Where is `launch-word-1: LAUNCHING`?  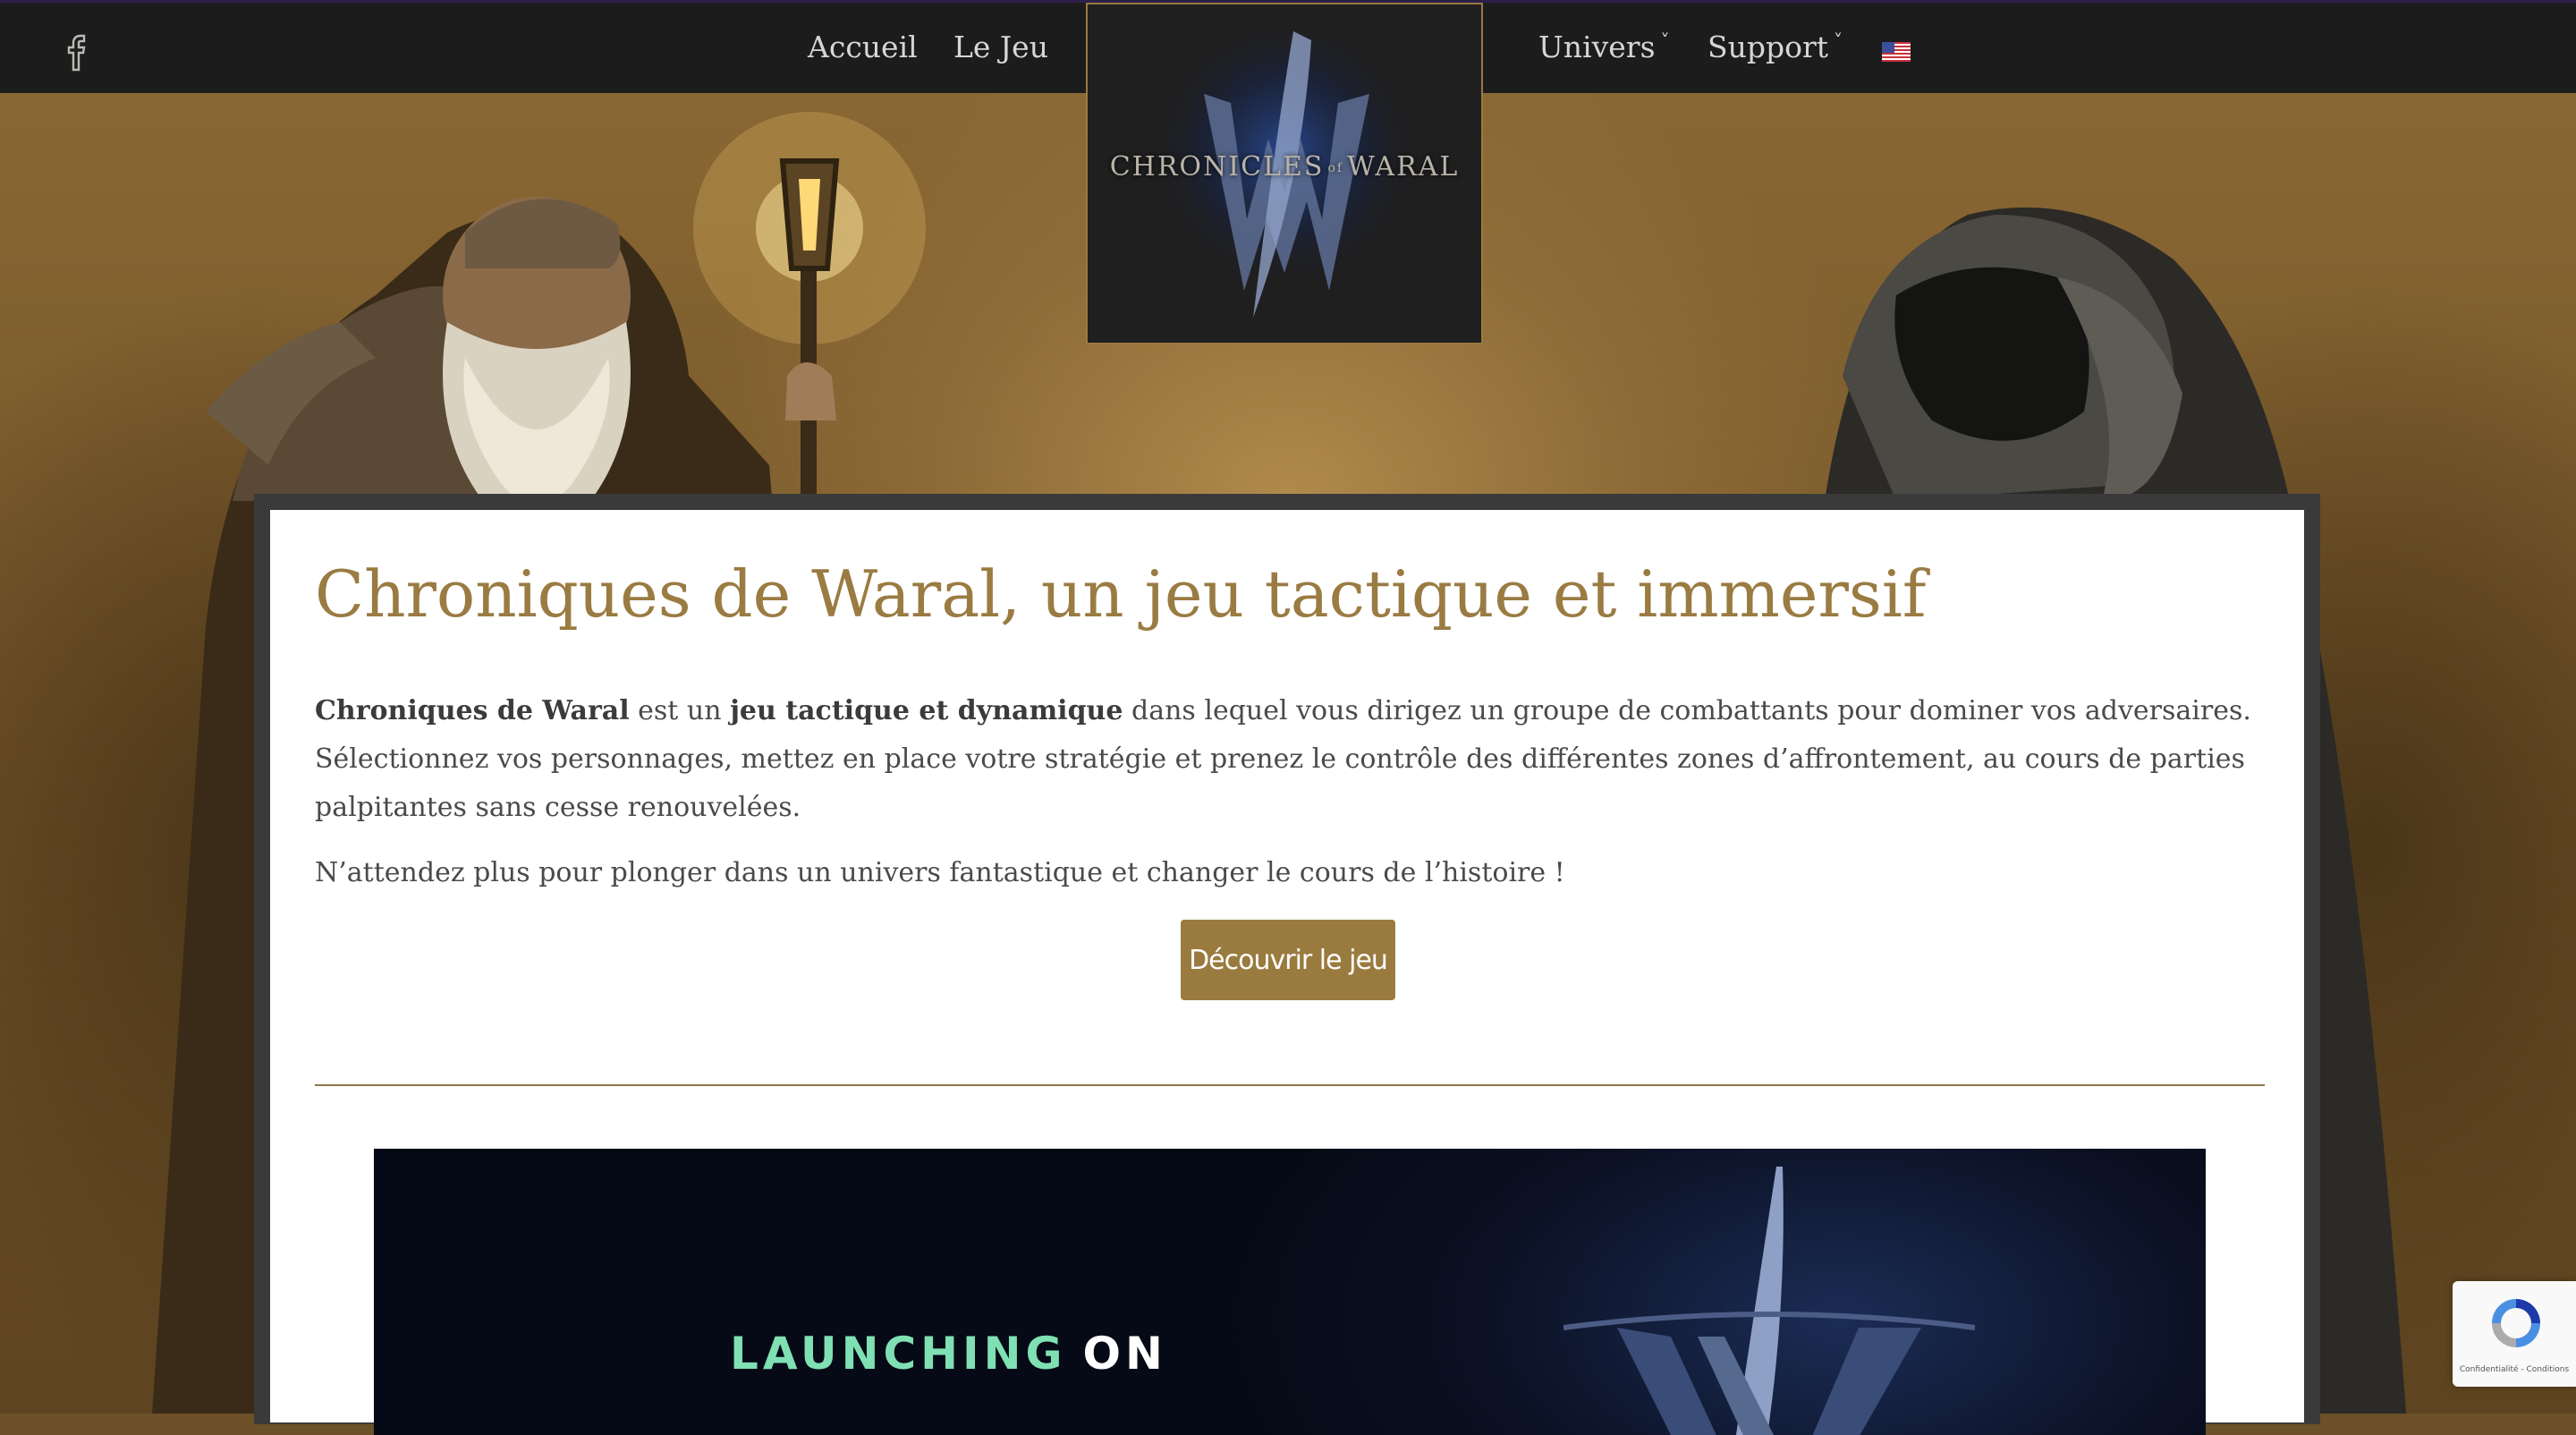 launch-word-1: LAUNCHING is located at coordinates (898, 1354).